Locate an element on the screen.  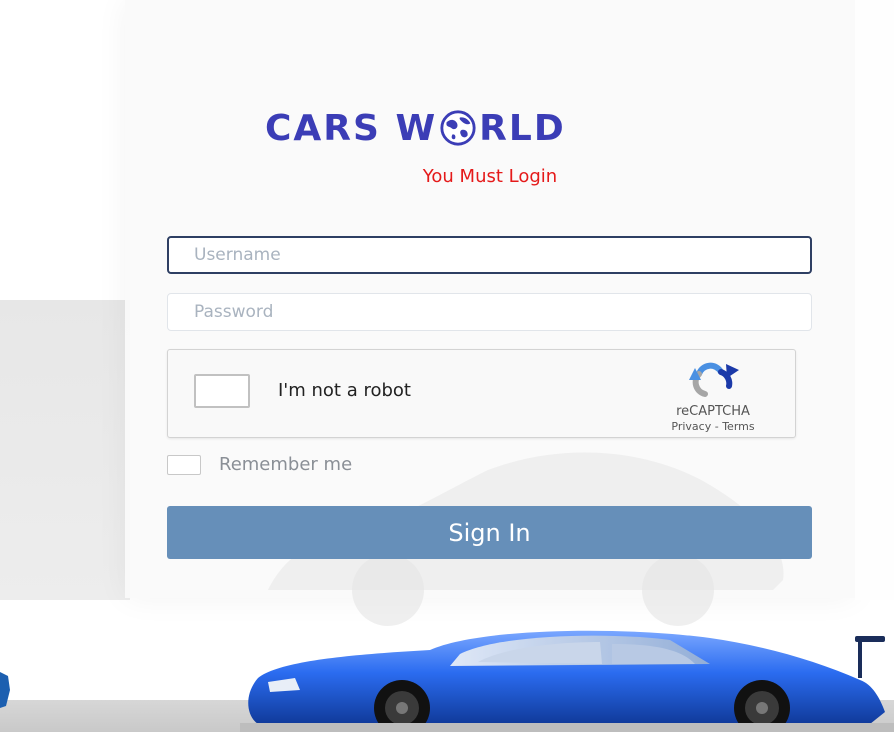
brand-logo: CARS W RLD is located at coordinates (500, 128).